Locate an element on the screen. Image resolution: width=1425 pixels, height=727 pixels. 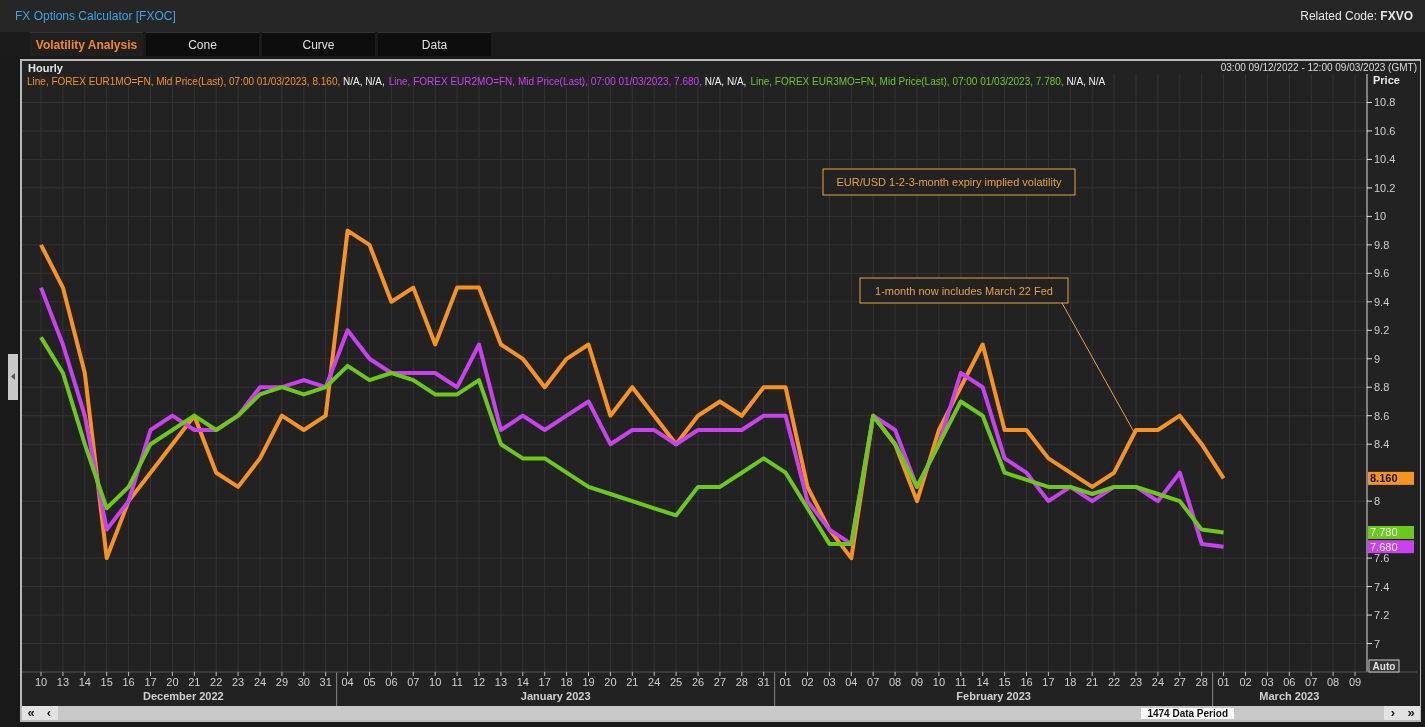
price-badge: 7.780 is located at coordinates (1391, 532).